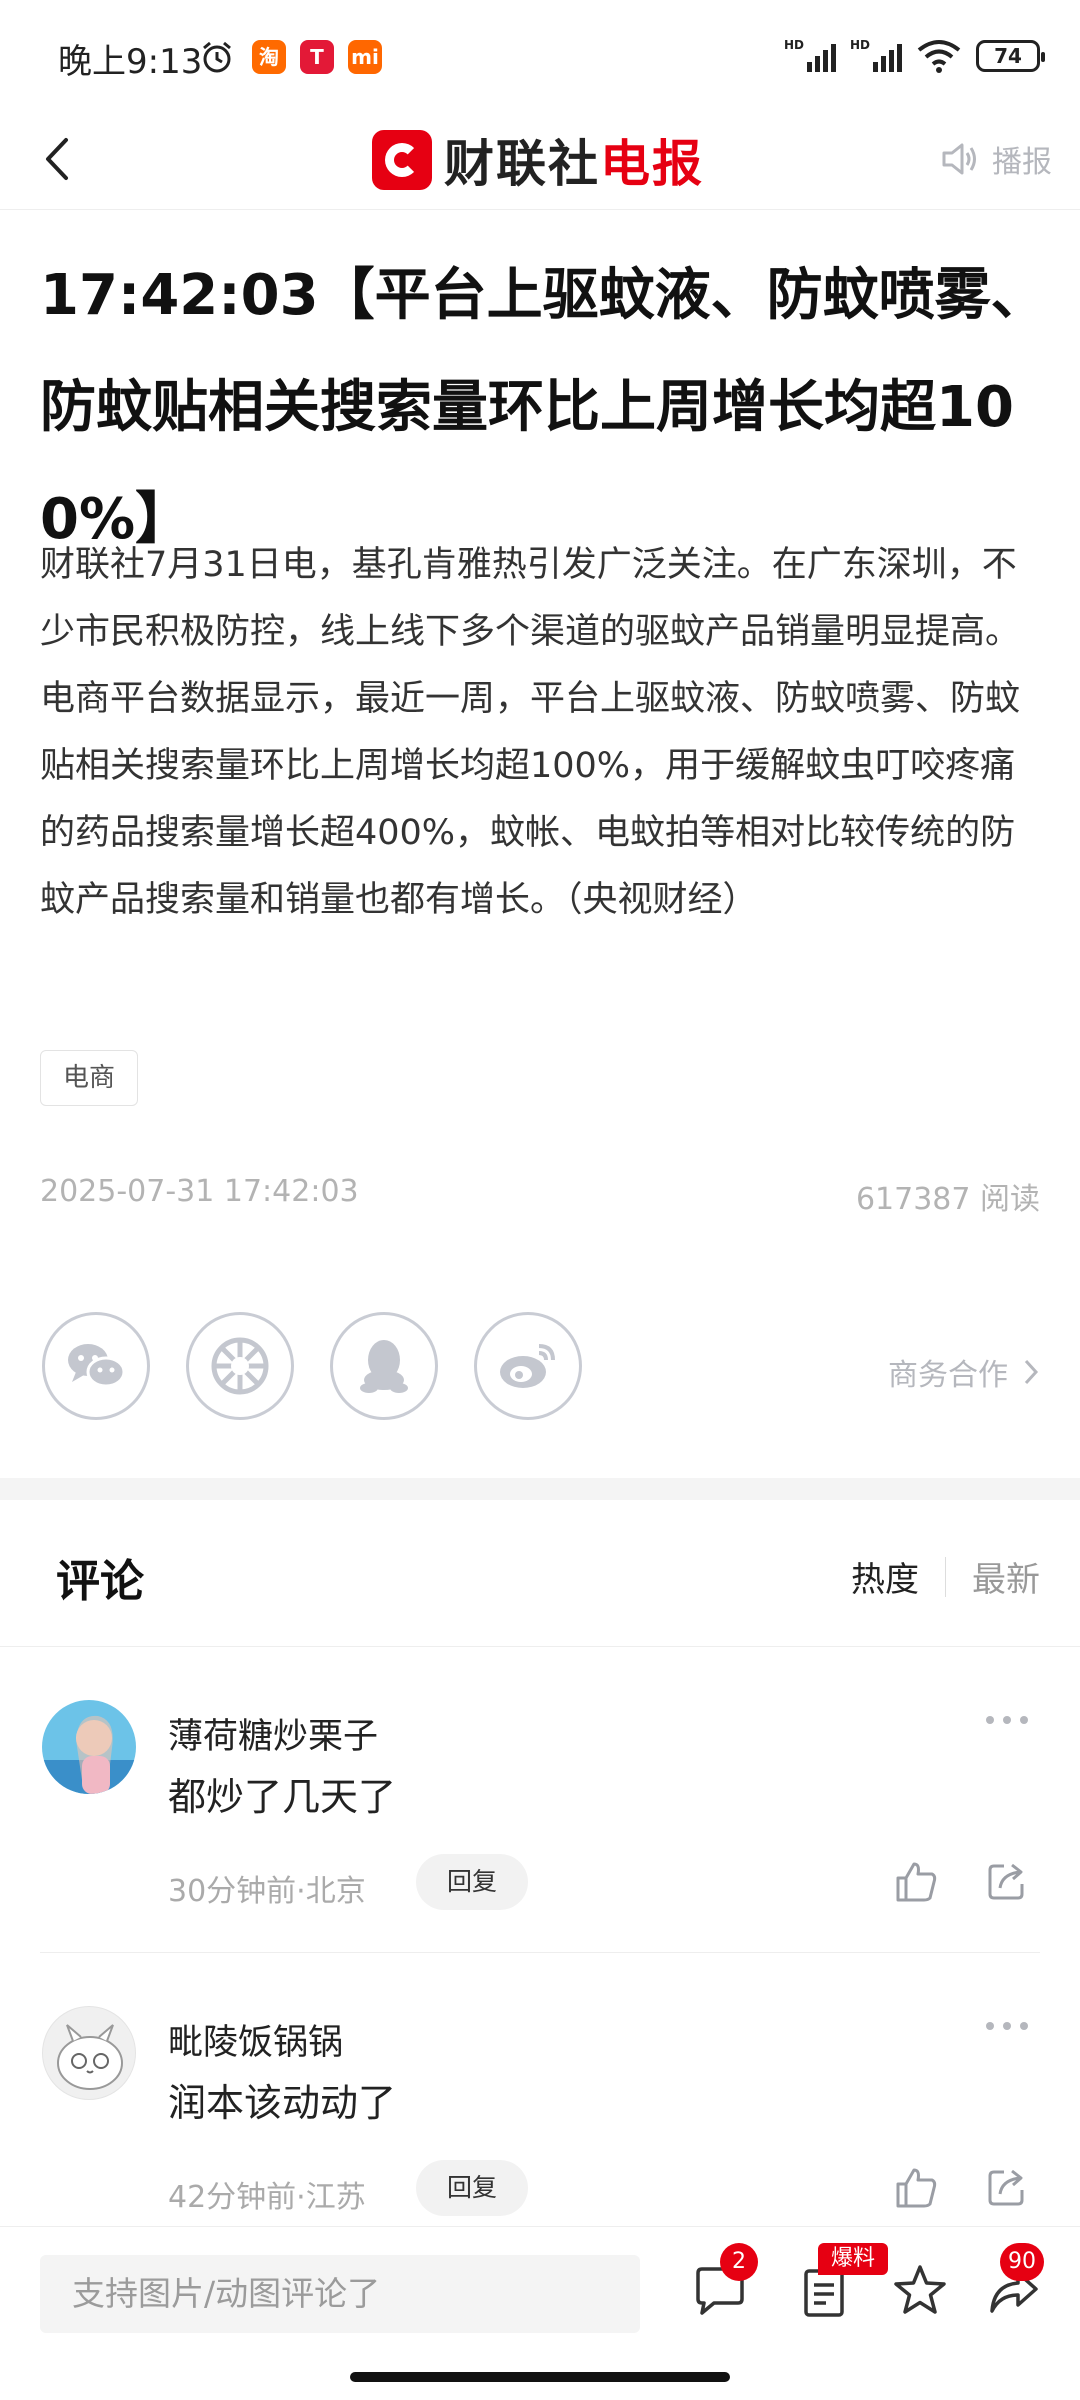  I want to click on battery-icon: 74, so click(1010, 56).